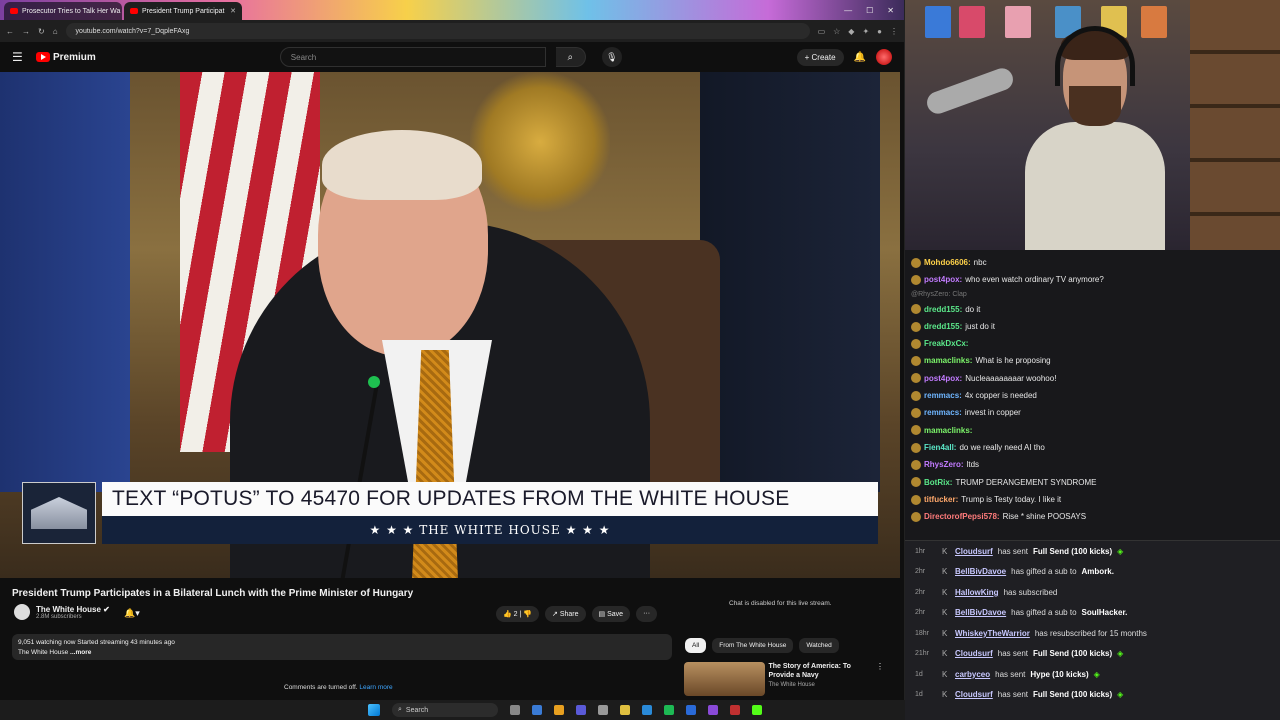 This screenshot has width=1280, height=720. I want to click on alert-username: carbyceo, so click(972, 674).